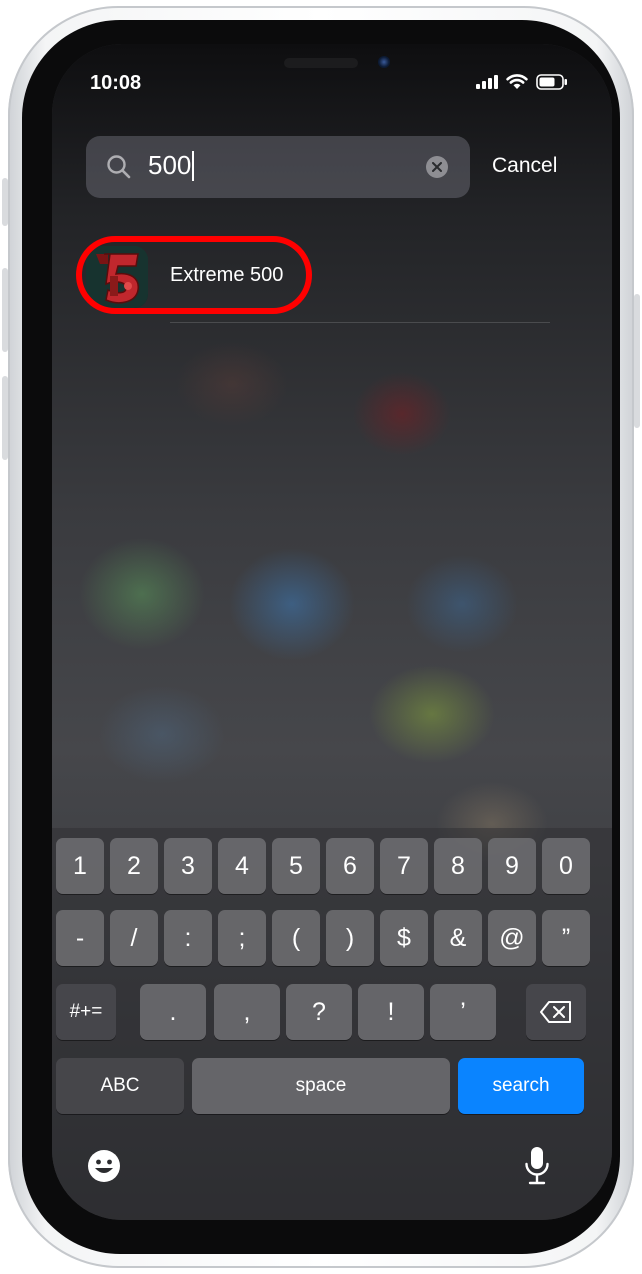 The image size is (642, 1274). Describe the element at coordinates (173, 1012) in the screenshot. I see `key-period: .` at that location.